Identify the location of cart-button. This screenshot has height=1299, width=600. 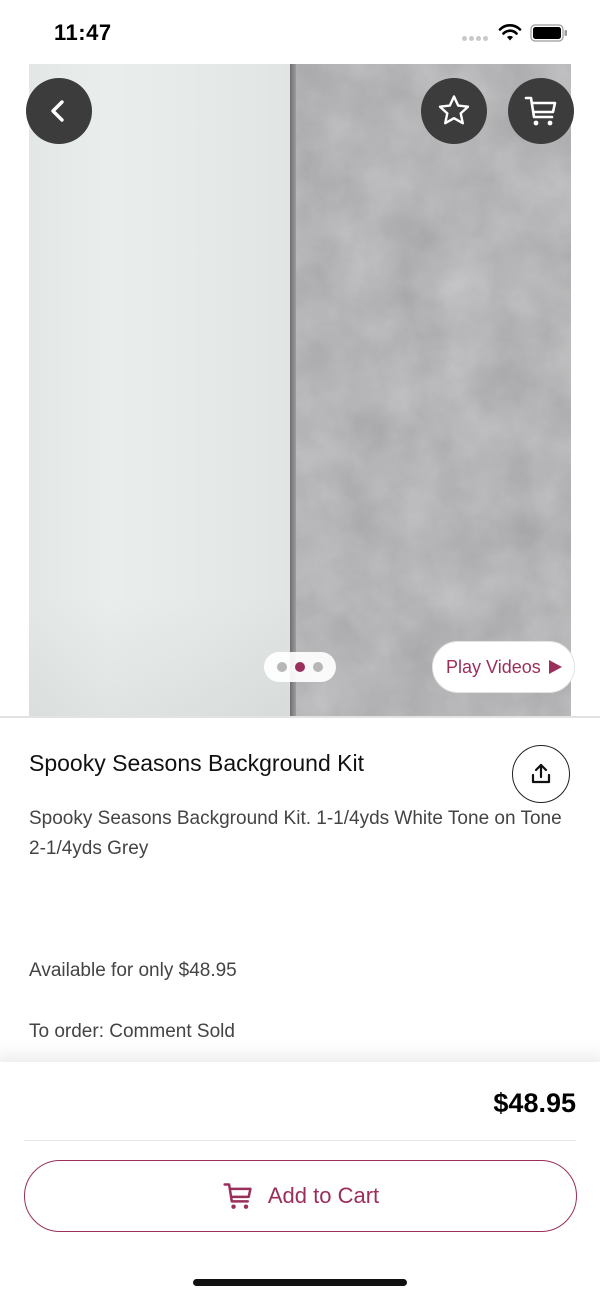
(541, 111).